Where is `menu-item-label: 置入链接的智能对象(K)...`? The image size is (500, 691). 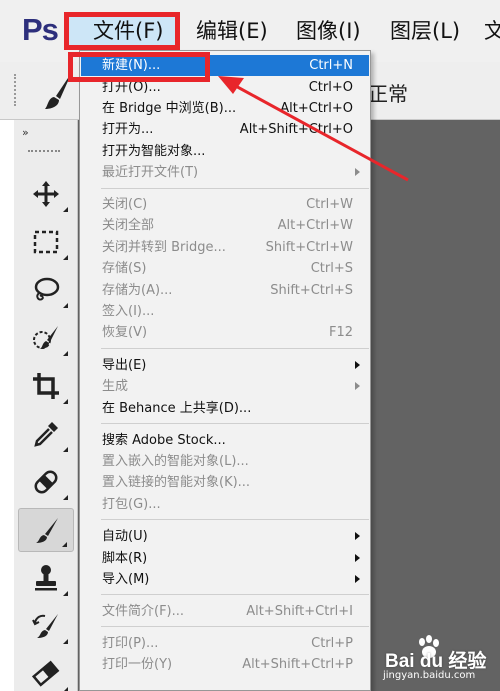 menu-item-label: 置入链接的智能对象(K)... is located at coordinates (176, 482).